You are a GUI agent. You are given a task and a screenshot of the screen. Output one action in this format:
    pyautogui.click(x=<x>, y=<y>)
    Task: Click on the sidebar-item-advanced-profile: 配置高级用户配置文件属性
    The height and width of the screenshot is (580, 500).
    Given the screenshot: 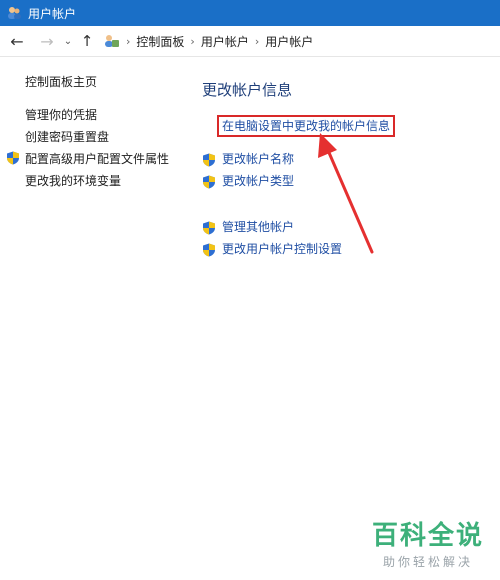 What is the action you would take?
    pyautogui.click(x=97, y=158)
    